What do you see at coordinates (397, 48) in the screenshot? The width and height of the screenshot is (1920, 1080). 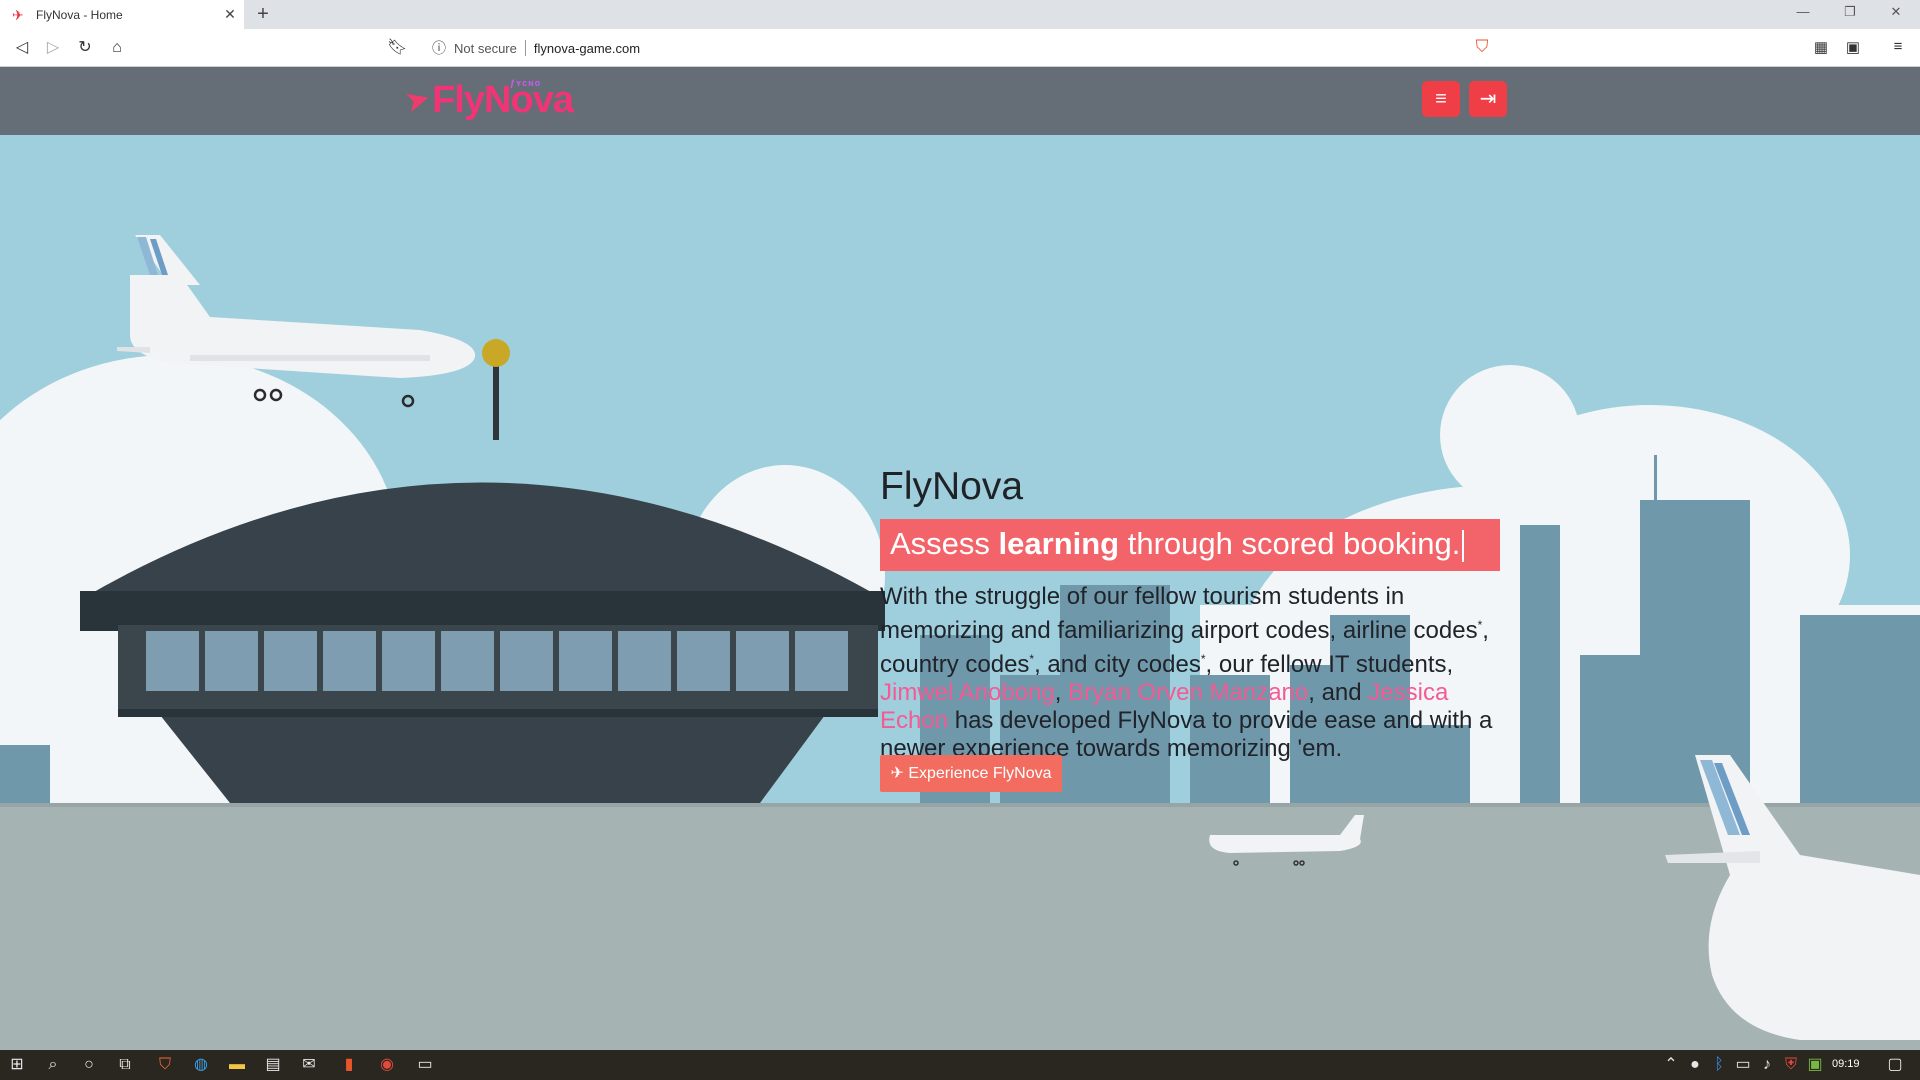 I see `bookmark-icon: 🔖︎` at bounding box center [397, 48].